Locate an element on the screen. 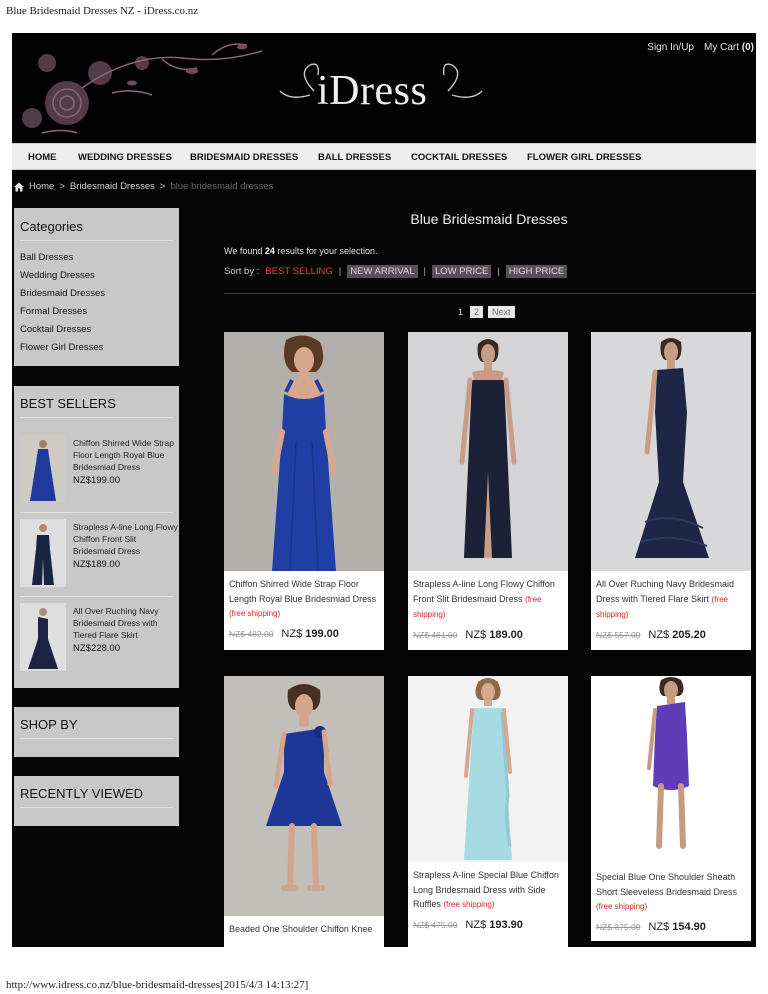 The width and height of the screenshot is (768, 994). nav-ball-dresses: BALL DRESSES is located at coordinates (354, 157).